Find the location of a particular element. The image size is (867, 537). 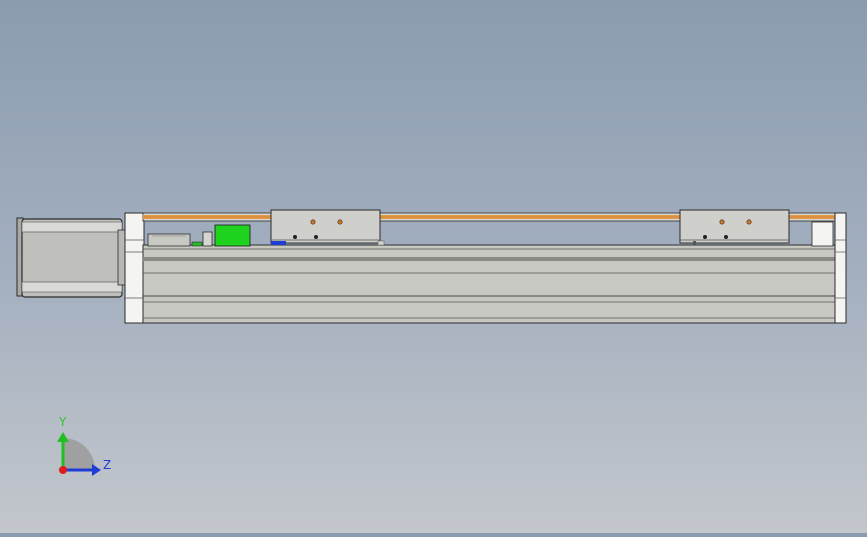

aluminum-profile-base is located at coordinates (489, 284).